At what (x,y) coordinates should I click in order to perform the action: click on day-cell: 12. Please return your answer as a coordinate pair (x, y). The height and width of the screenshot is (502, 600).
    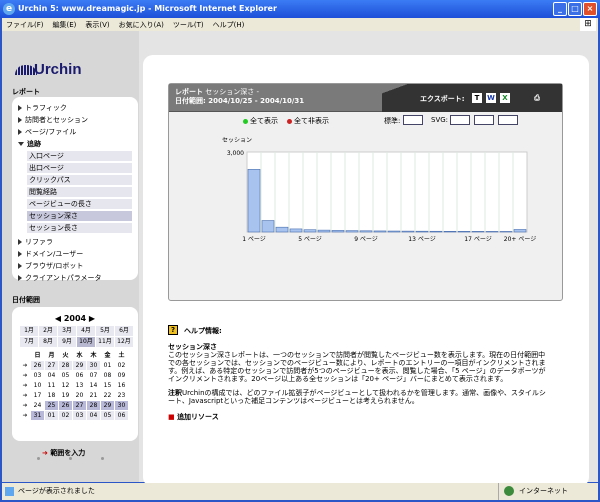
    Looking at the image, I should click on (65, 385).